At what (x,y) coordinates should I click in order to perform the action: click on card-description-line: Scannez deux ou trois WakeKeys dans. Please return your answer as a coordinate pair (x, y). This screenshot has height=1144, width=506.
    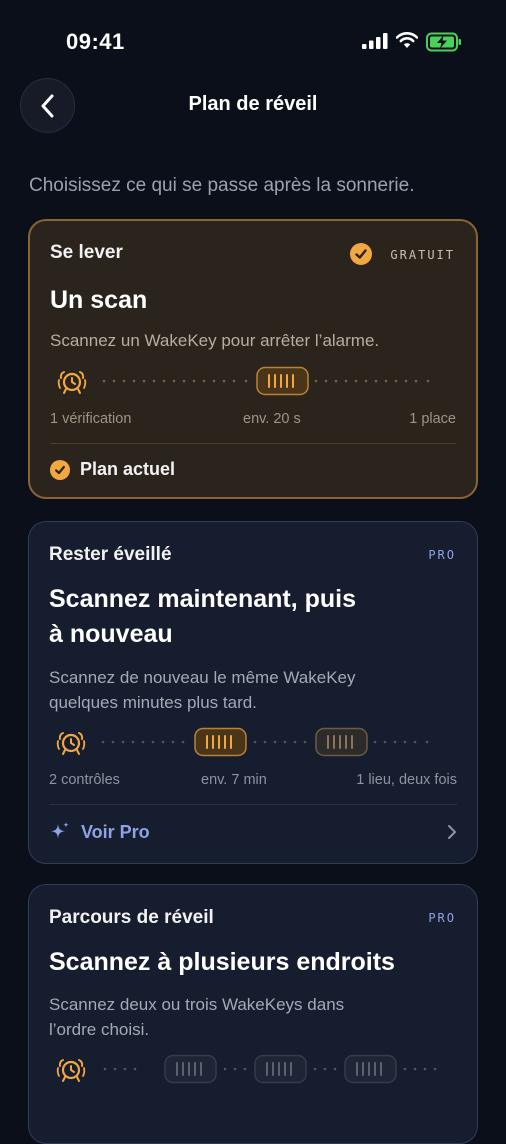
    Looking at the image, I should click on (197, 1004).